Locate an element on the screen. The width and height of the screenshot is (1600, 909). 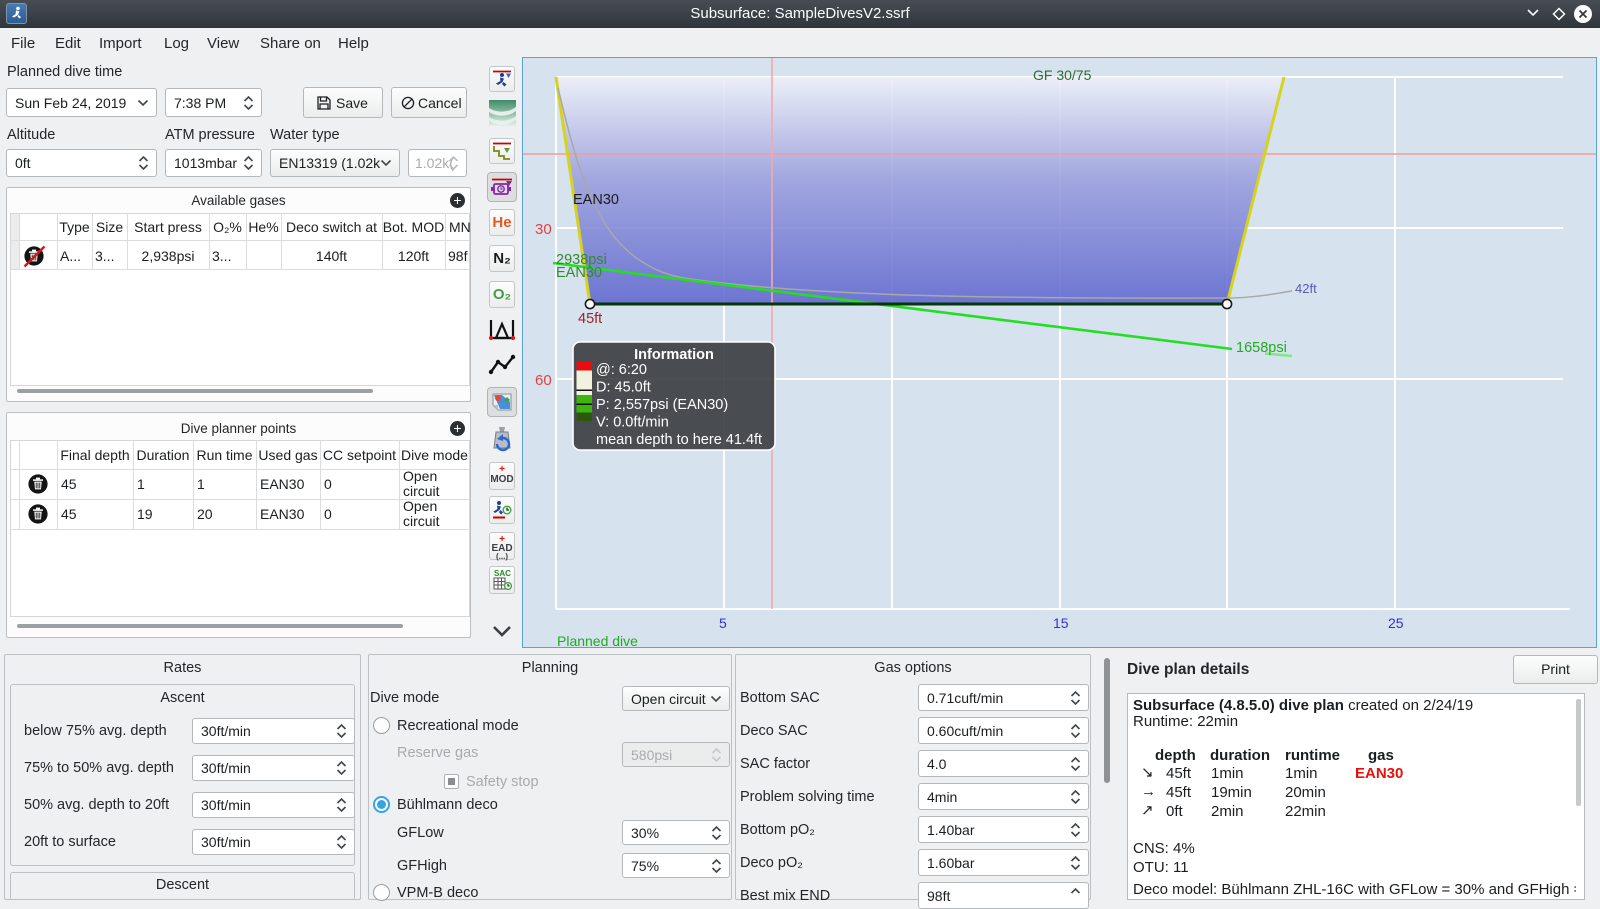
svg-text: 30 is located at coordinates (543, 229).